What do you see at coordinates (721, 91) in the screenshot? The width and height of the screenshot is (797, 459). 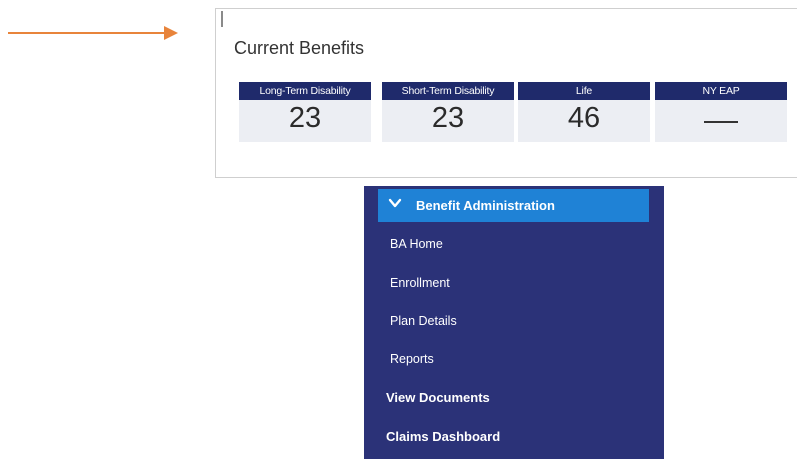 I see `card-label: NY EAP` at bounding box center [721, 91].